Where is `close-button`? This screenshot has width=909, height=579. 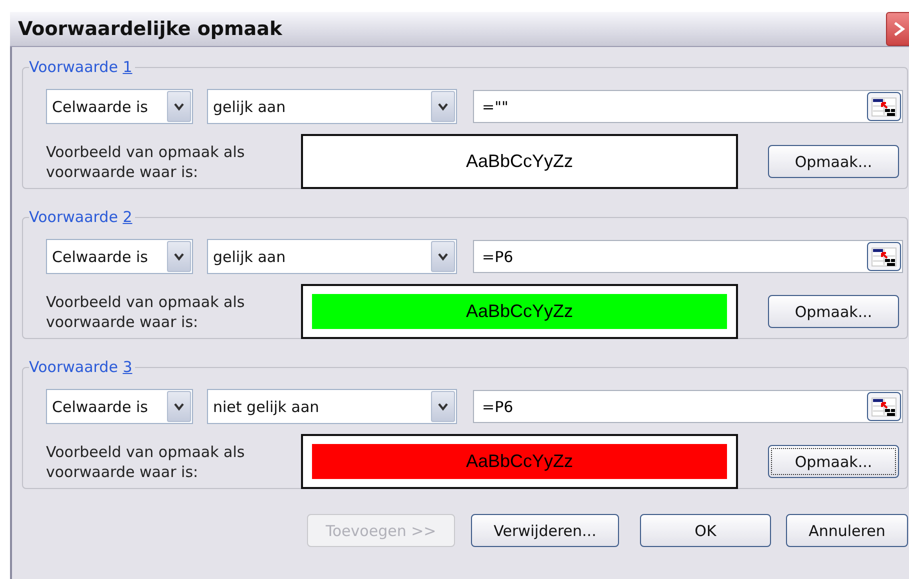 close-button is located at coordinates (897, 29).